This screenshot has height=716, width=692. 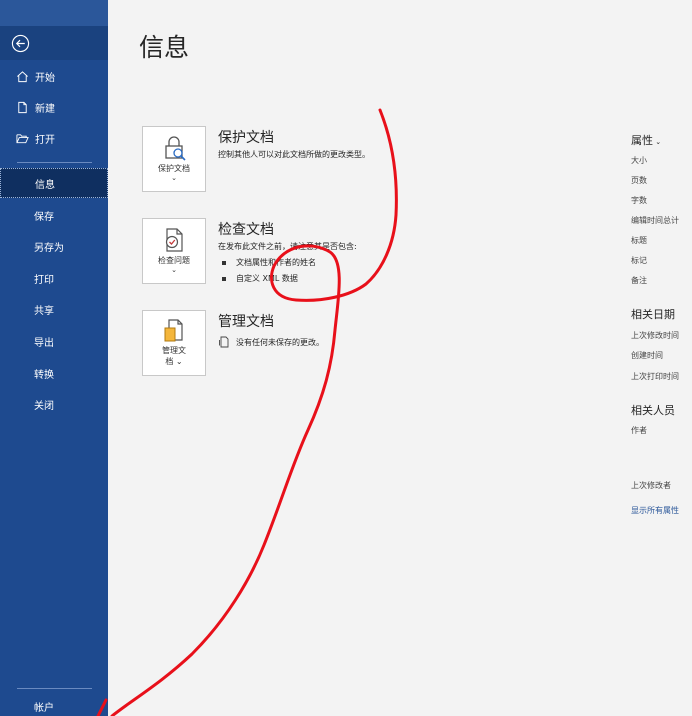 I want to click on inspect-document-icon, so click(x=174, y=240).